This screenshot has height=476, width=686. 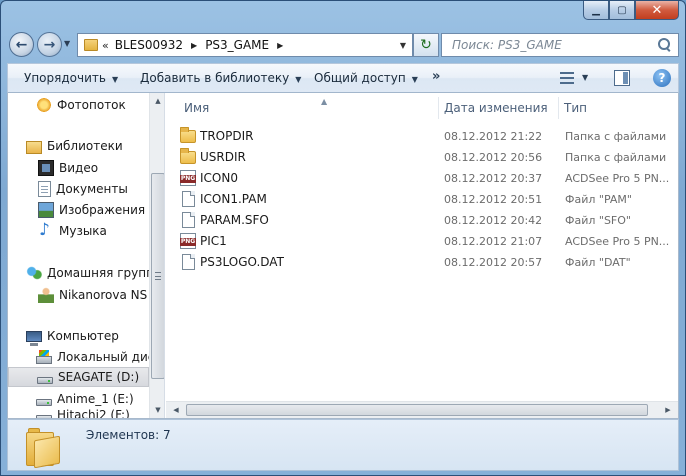 What do you see at coordinates (128, 435) in the screenshot?
I see `item-count: Элементов: 7` at bounding box center [128, 435].